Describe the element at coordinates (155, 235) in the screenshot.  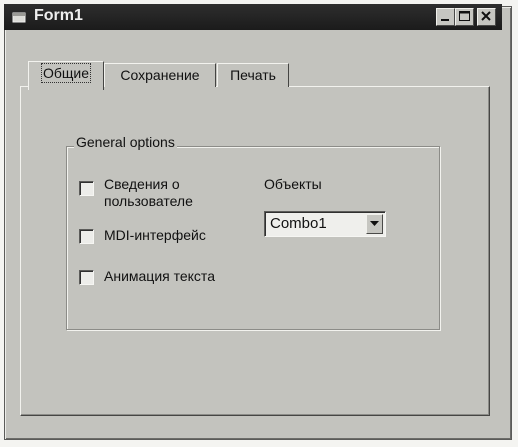
I see `mdi-interface-label: MDI-интерфейс` at that location.